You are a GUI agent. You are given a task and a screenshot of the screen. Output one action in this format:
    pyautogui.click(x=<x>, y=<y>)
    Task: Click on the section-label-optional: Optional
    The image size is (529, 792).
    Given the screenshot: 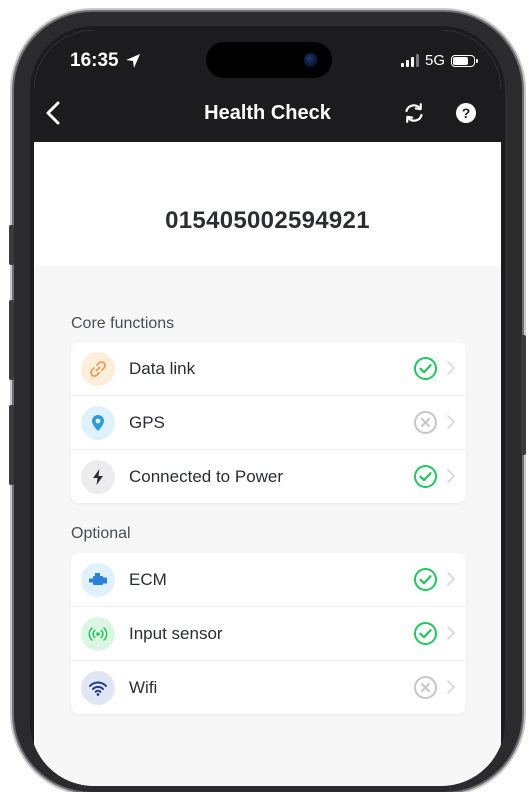 What is the action you would take?
    pyautogui.click(x=101, y=533)
    